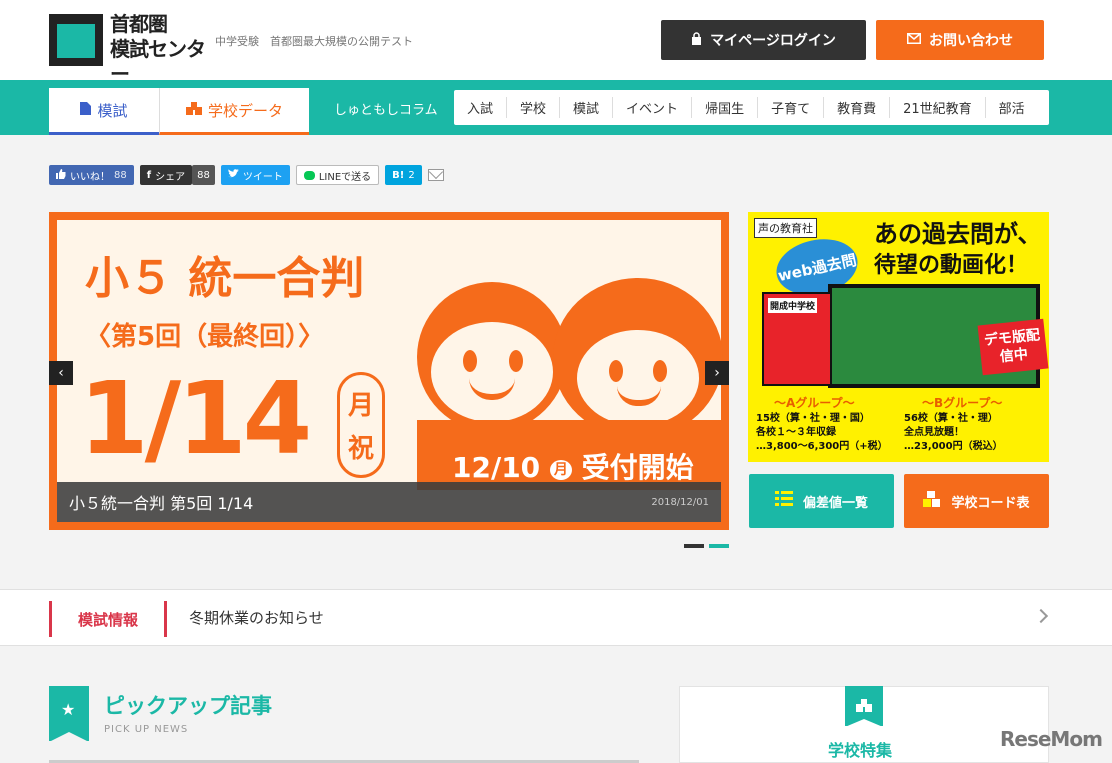 This screenshot has width=1112, height=763. I want to click on girl-right-eye, so click(660, 371).